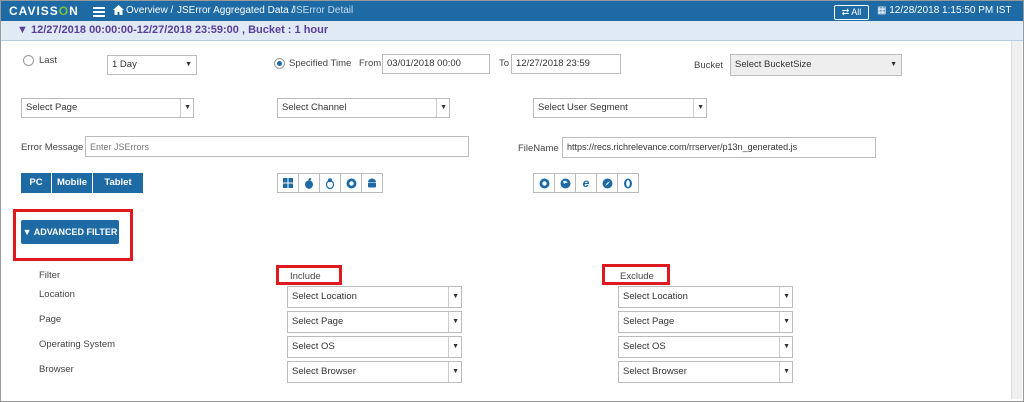  What do you see at coordinates (107, 108) in the screenshot?
I see `page-select: Select Page ▼` at bounding box center [107, 108].